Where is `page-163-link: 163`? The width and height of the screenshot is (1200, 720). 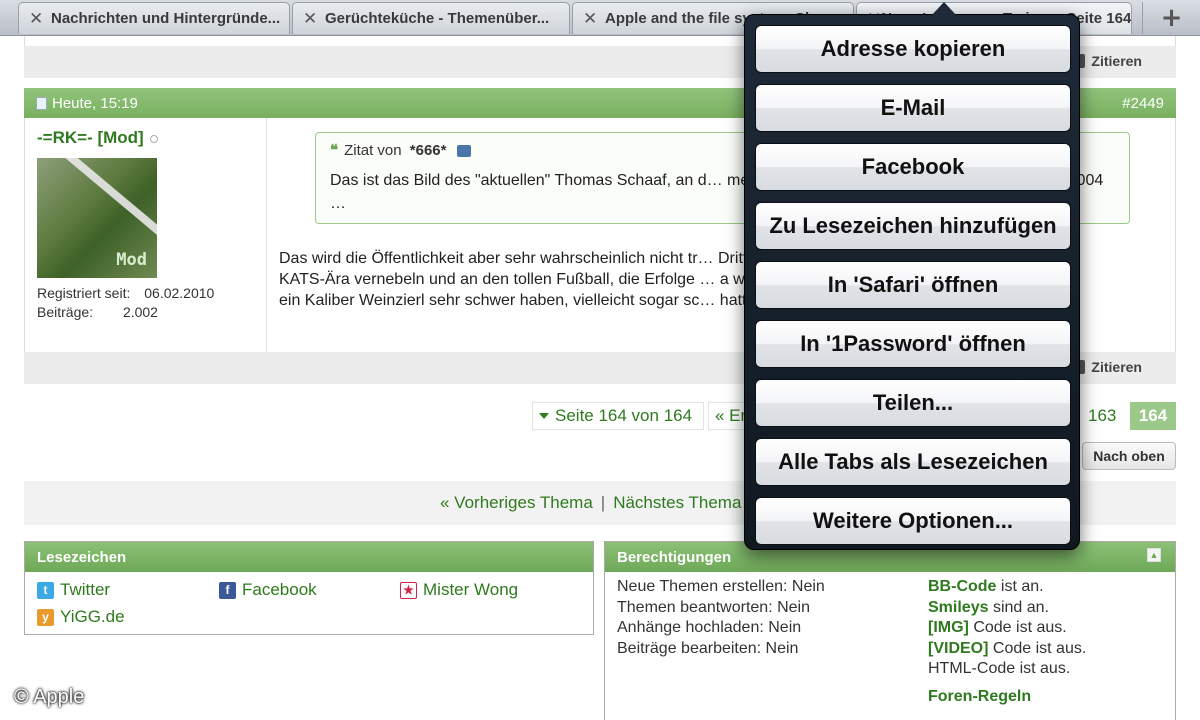 page-163-link: 163 is located at coordinates (1102, 416).